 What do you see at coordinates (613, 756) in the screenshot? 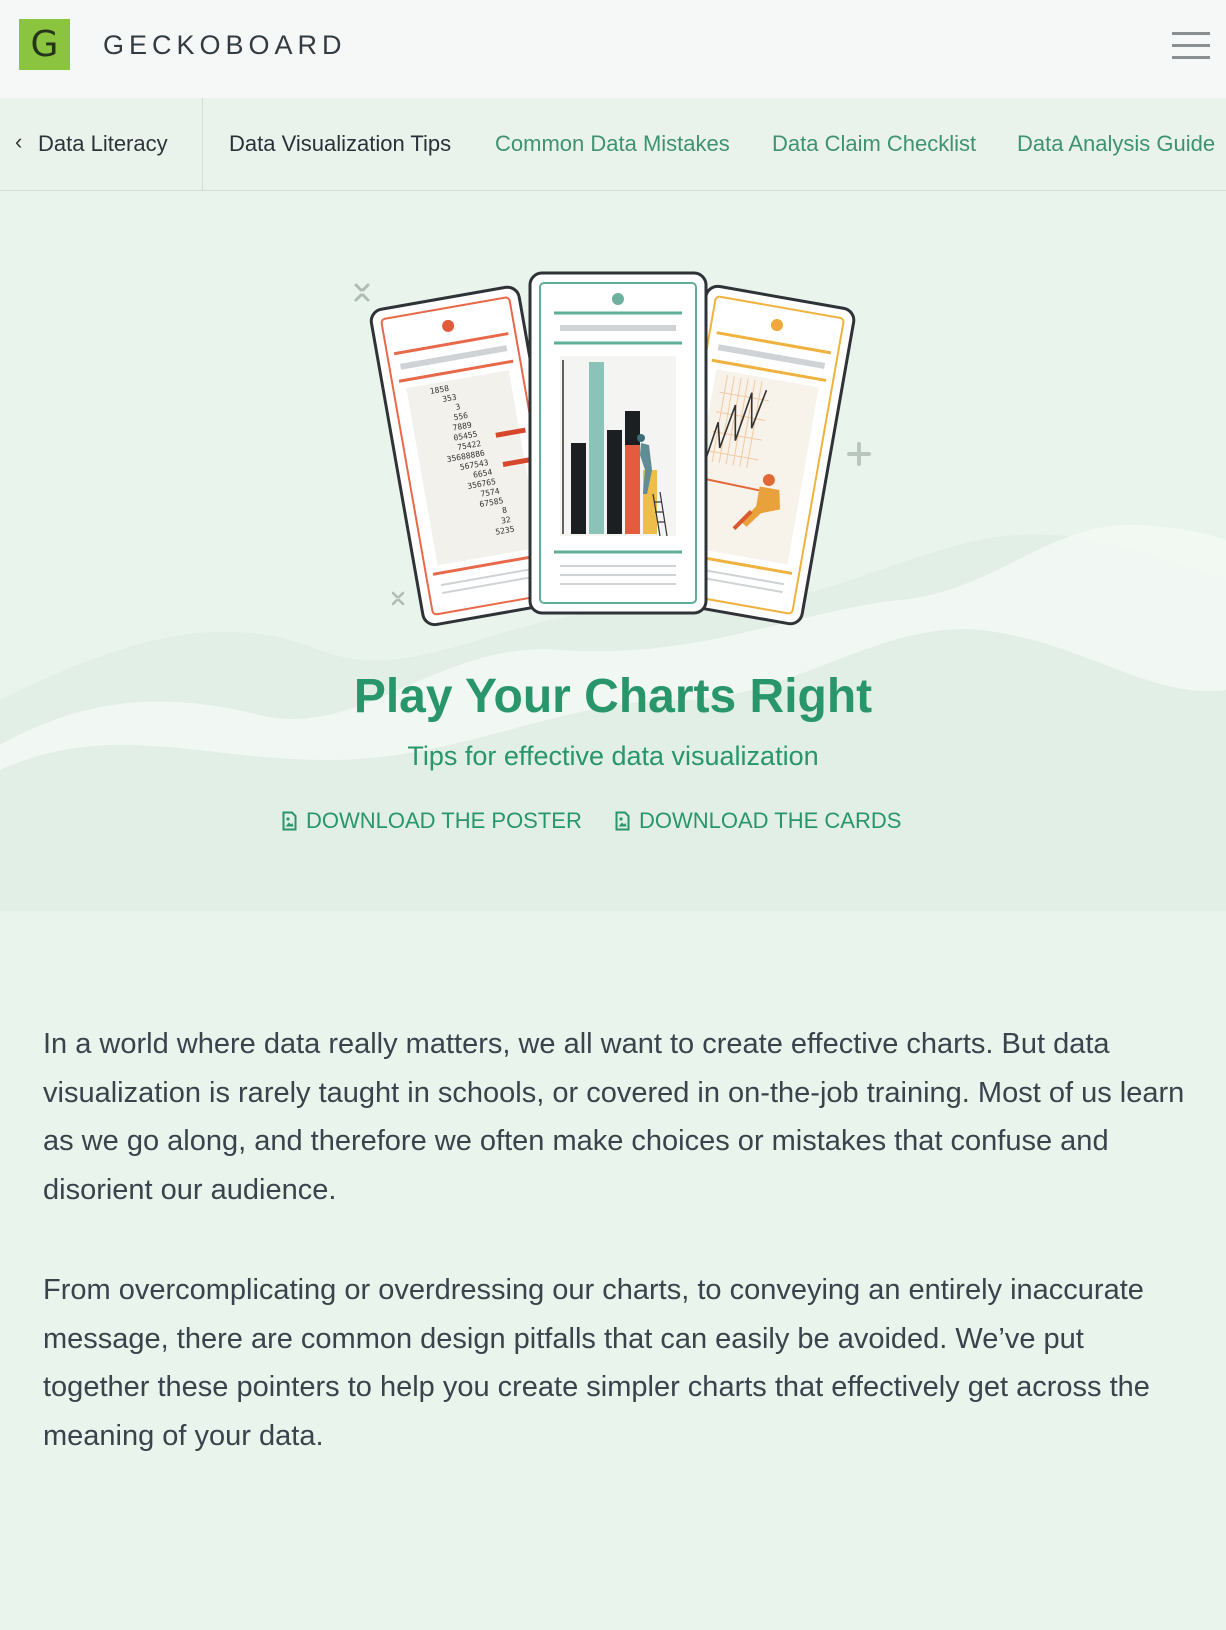
I see `page-subtitle: Tips for effective data visualization` at bounding box center [613, 756].